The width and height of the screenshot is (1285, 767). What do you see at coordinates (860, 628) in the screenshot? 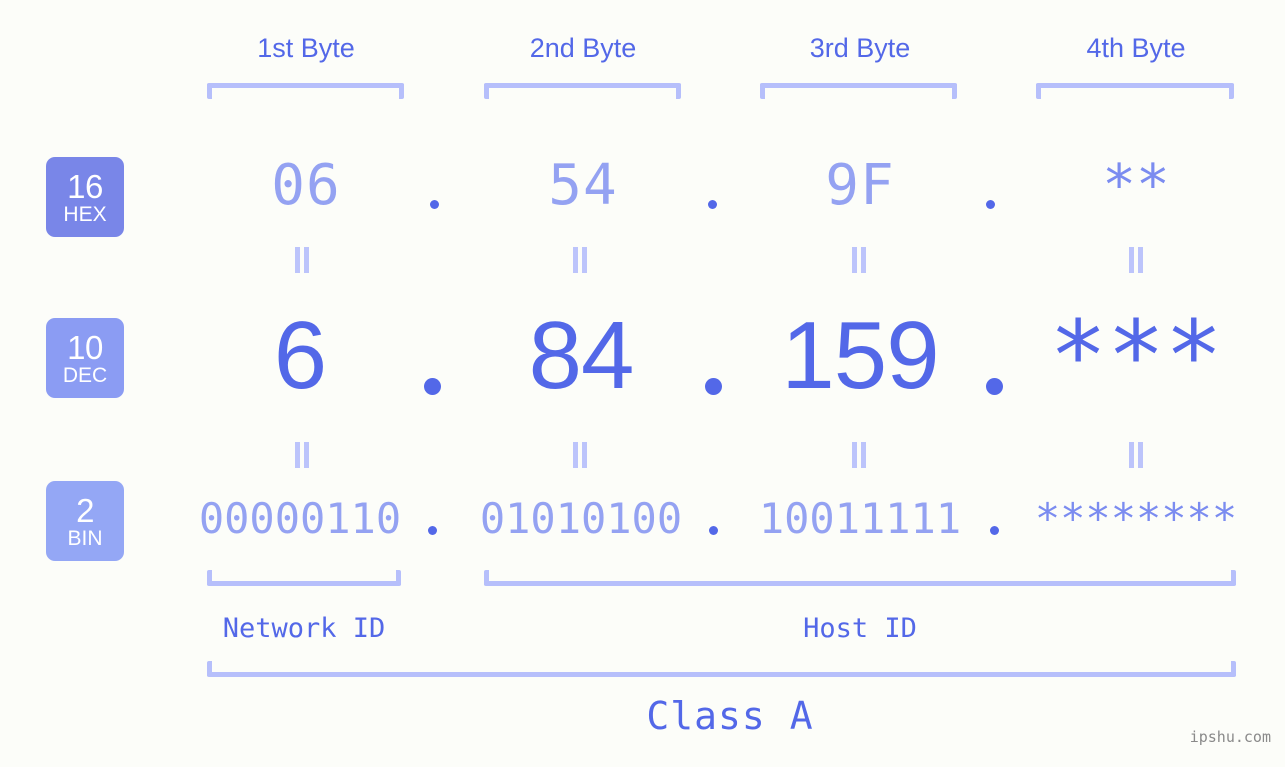
I see `host-id-label: Host ID` at bounding box center [860, 628].